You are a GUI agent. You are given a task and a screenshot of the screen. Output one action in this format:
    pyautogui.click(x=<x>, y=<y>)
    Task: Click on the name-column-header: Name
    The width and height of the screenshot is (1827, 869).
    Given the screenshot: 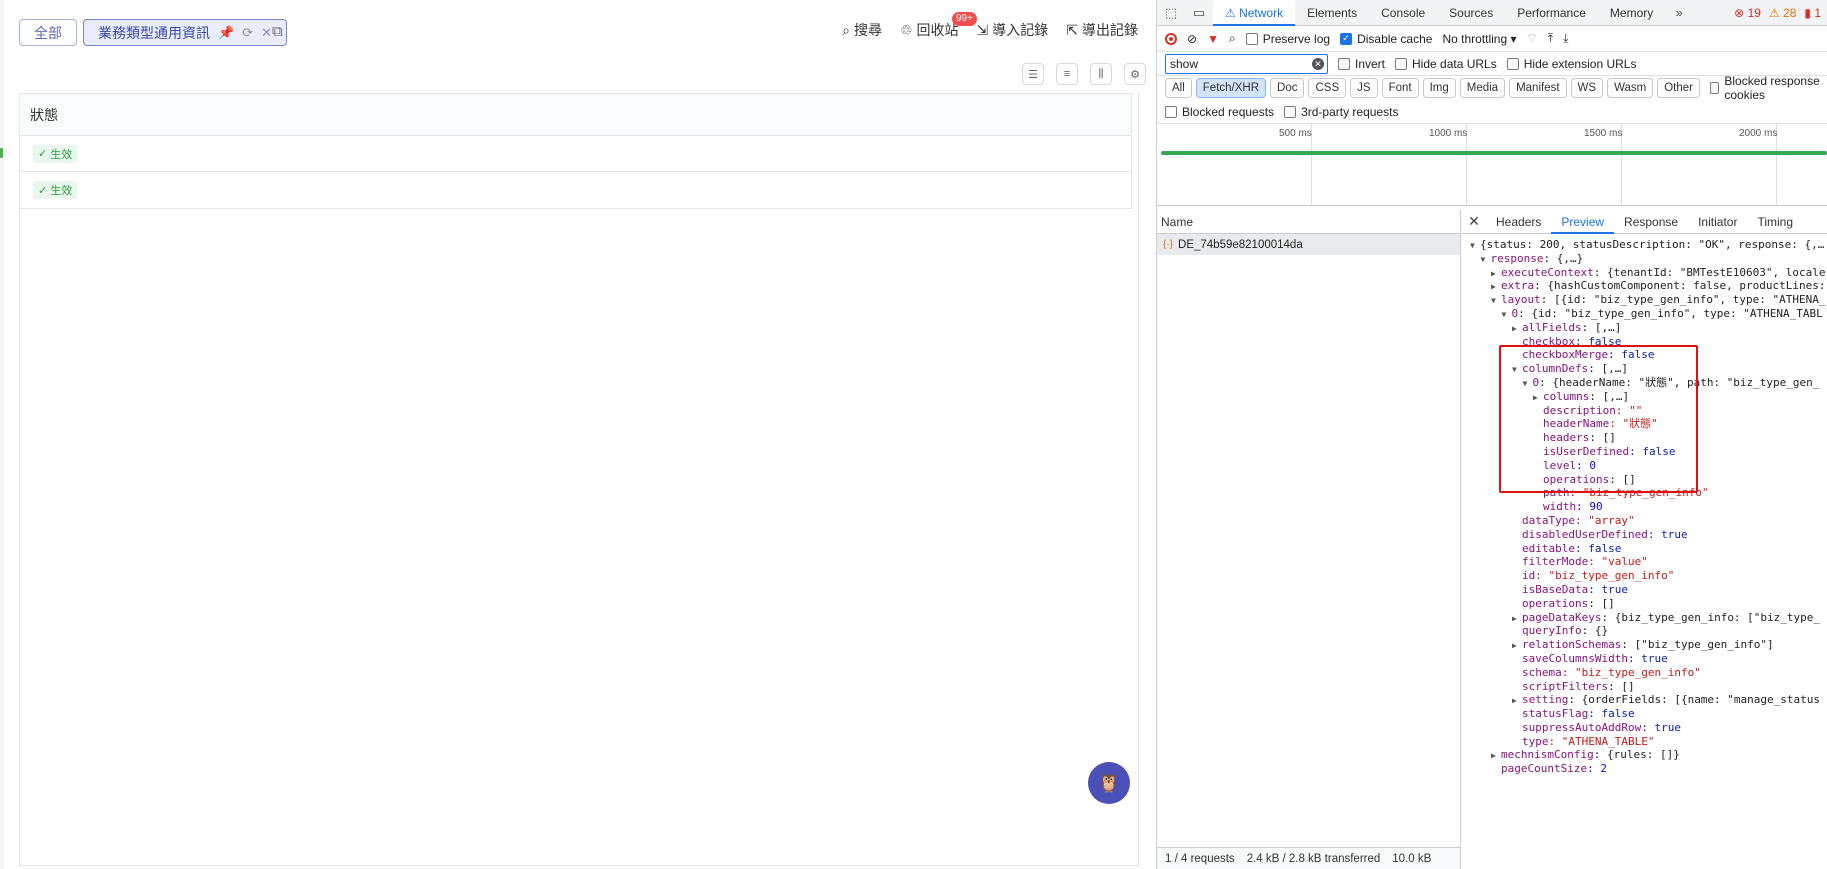 What is the action you would take?
    pyautogui.click(x=1308, y=222)
    